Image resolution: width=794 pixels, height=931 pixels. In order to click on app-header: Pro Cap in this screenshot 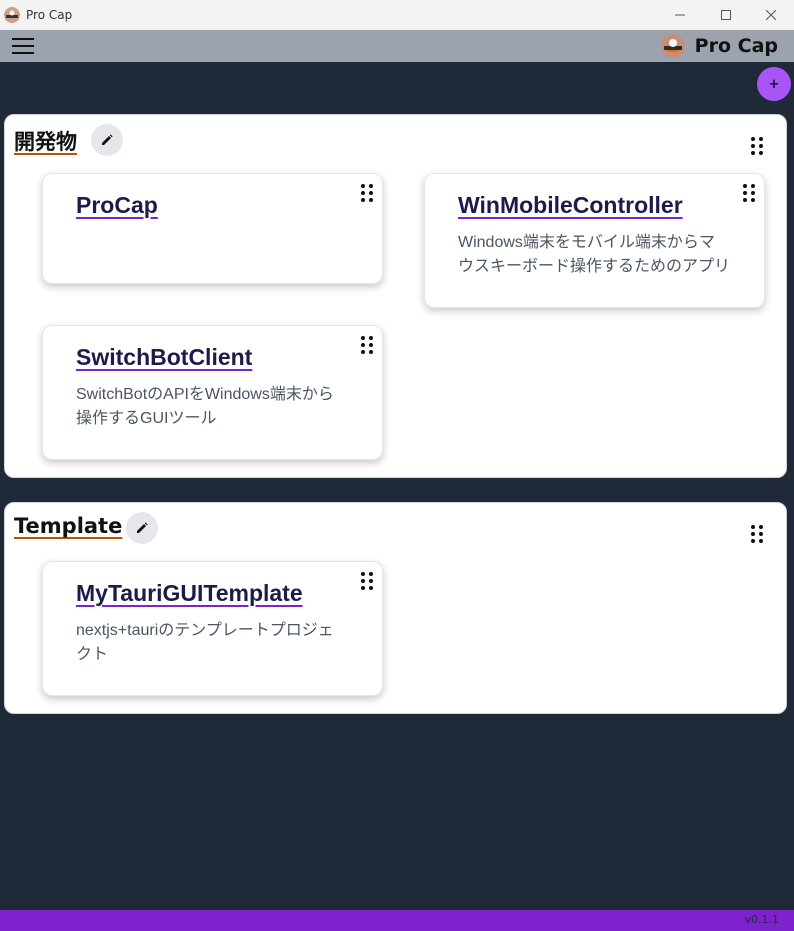, I will do `click(397, 46)`.